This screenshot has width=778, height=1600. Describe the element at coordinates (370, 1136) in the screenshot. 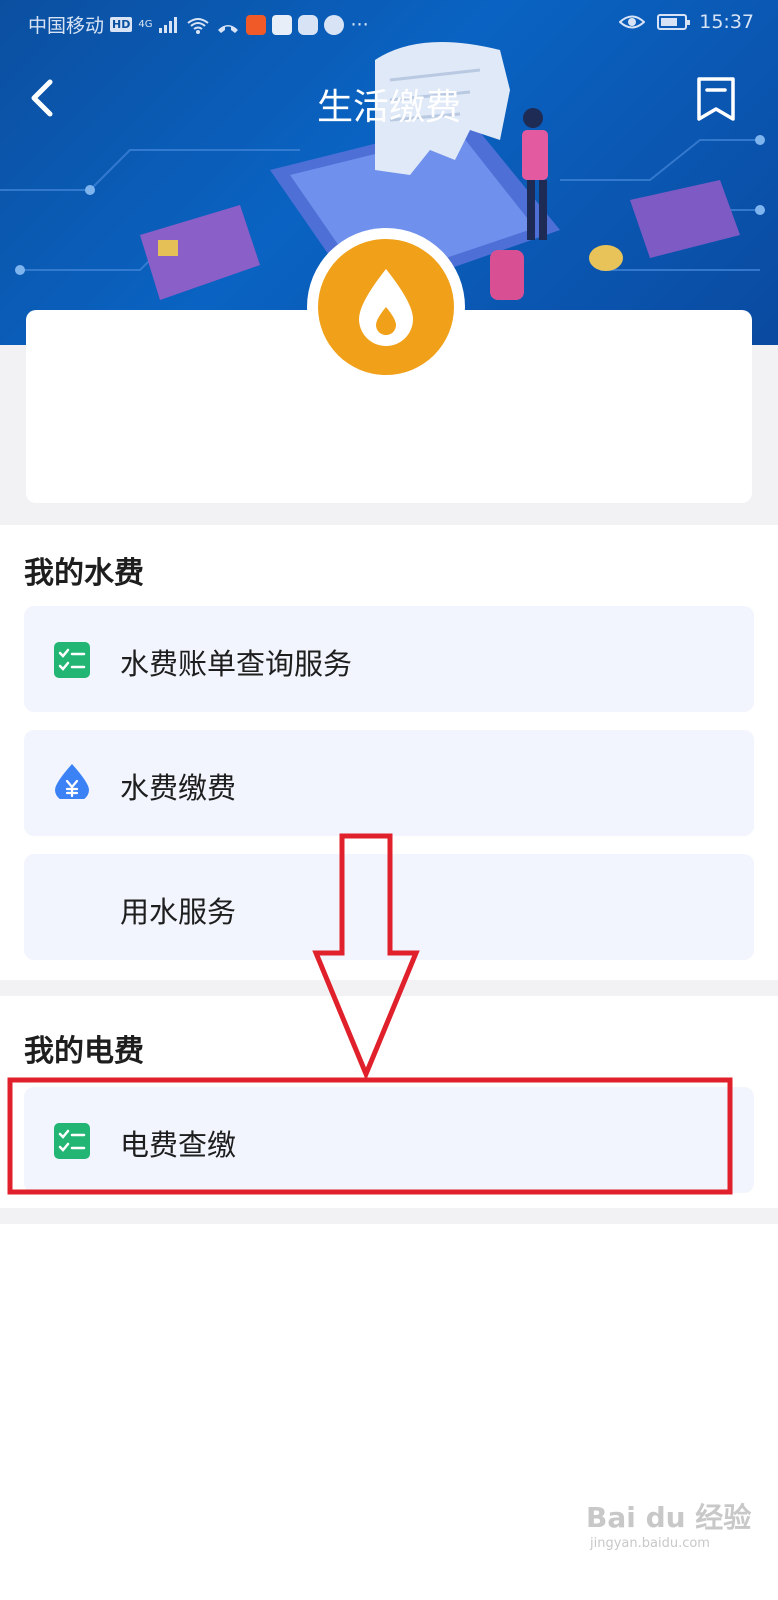

I see `annotation-highlight-box` at that location.